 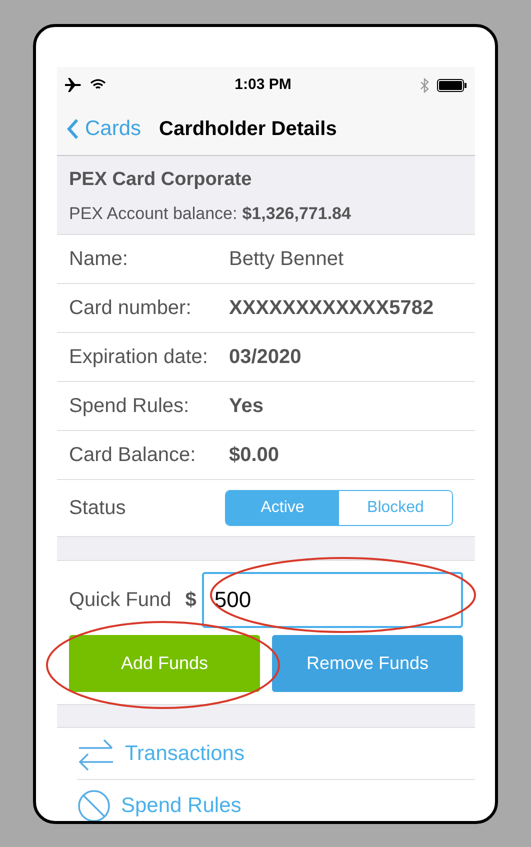 What do you see at coordinates (139, 357) in the screenshot?
I see `detail-label: Expiration date:` at bounding box center [139, 357].